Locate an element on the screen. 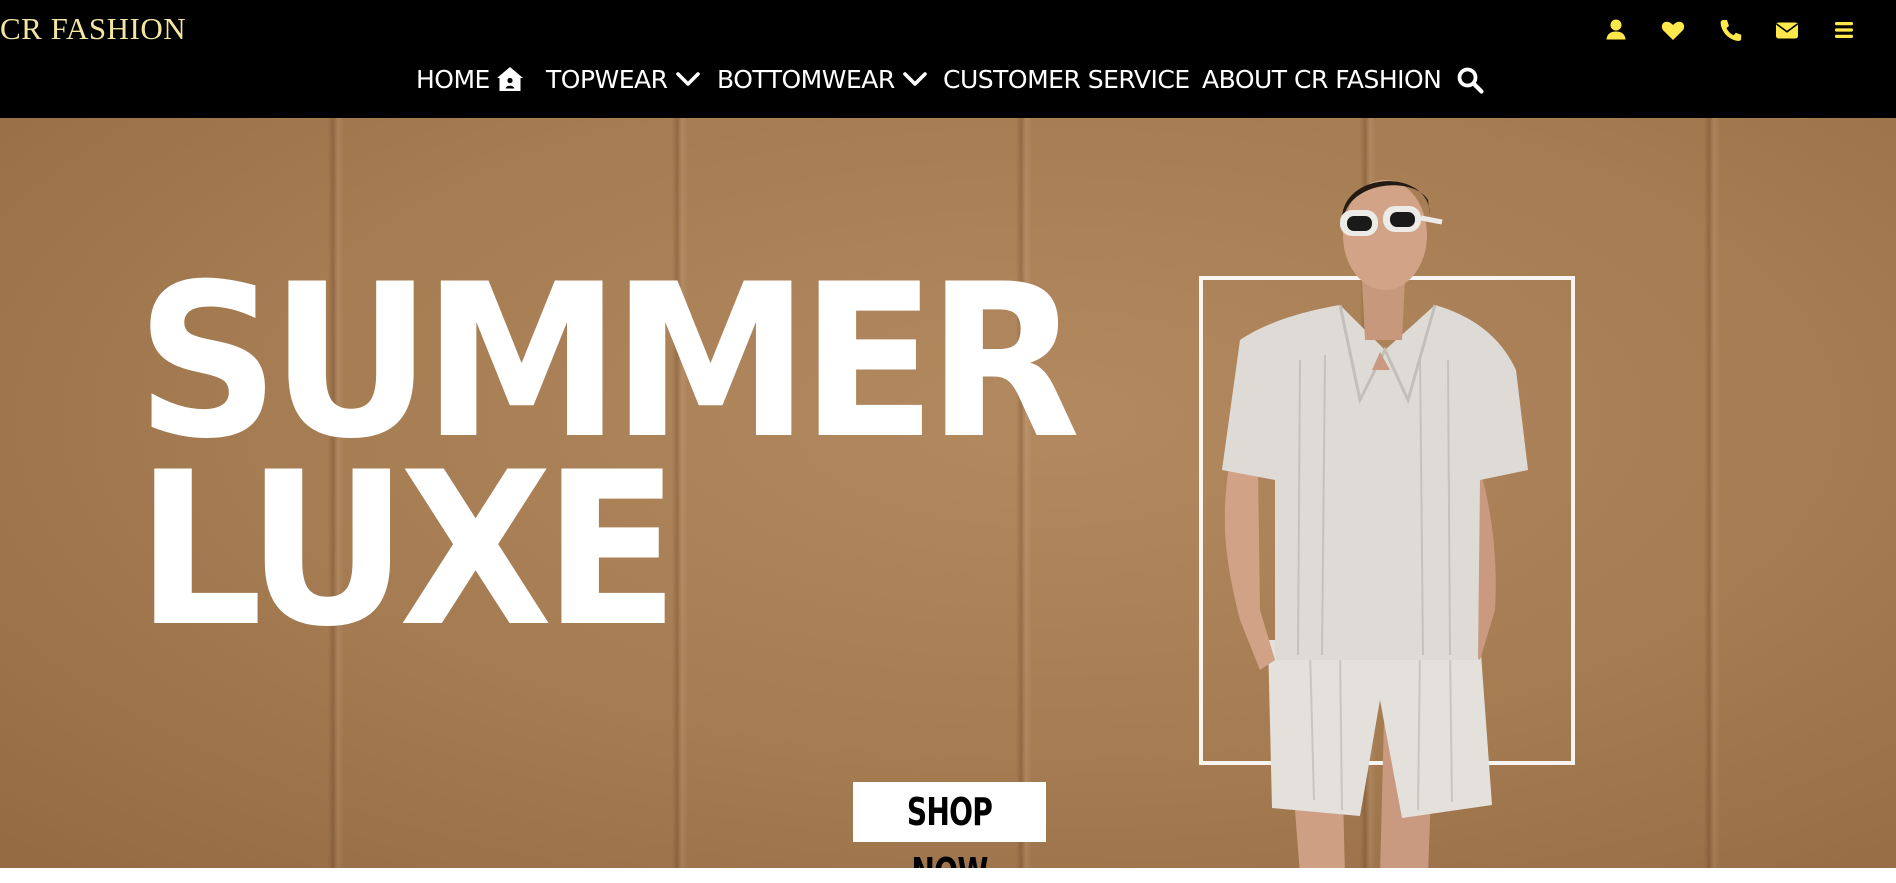 This screenshot has width=1896, height=883. shop-now-button: SHOP NOW is located at coordinates (949, 825).